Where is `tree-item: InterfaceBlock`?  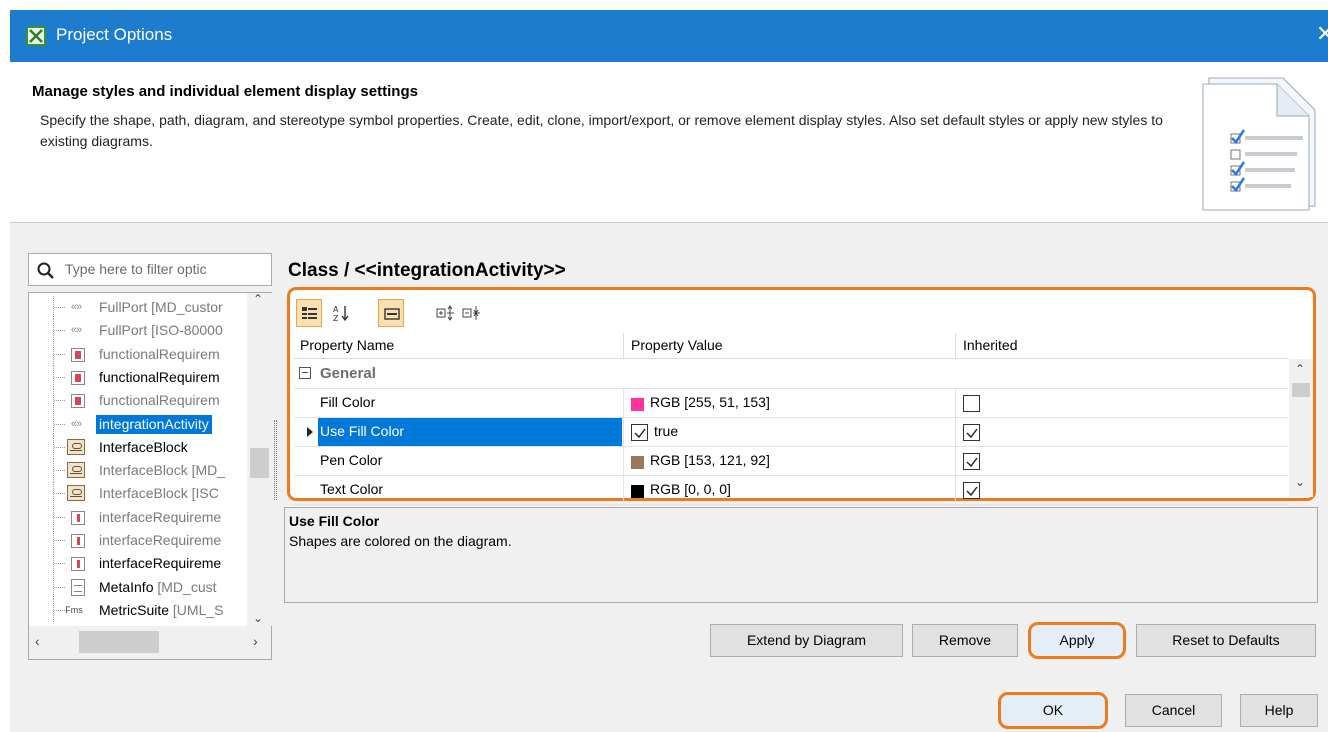
tree-item: InterfaceBlock is located at coordinates (144, 447).